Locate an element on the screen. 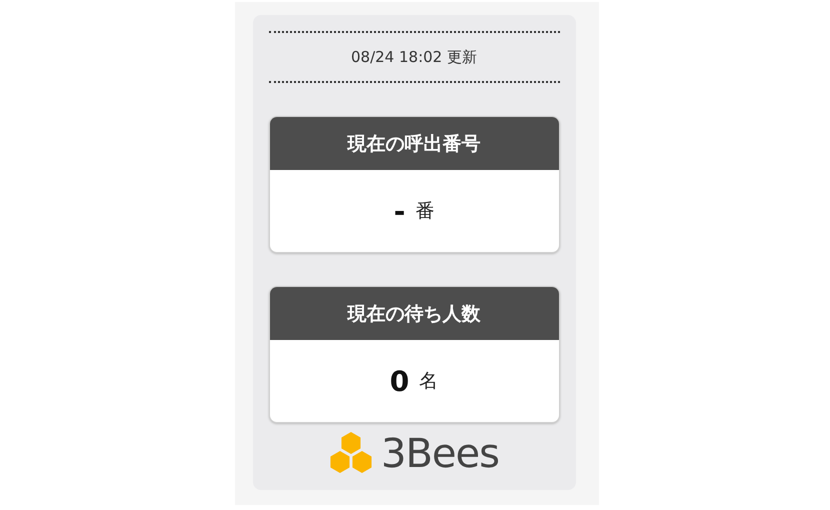 The image size is (830, 510). card-title: 現在の待ち人数 is located at coordinates (414, 314).